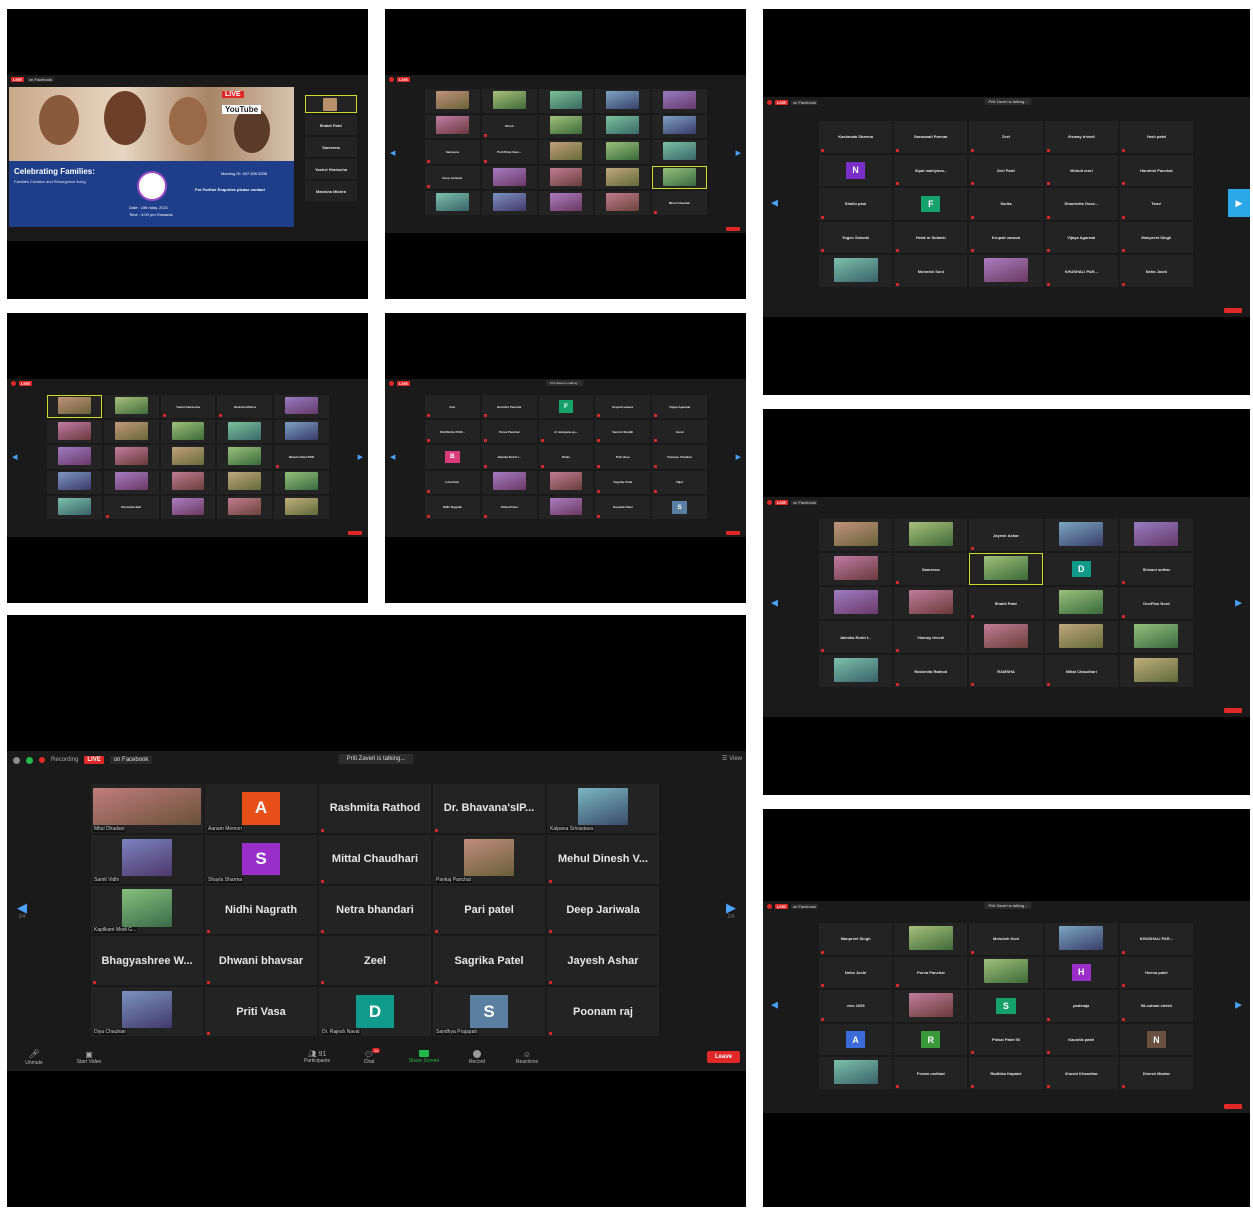  What do you see at coordinates (738, 457) in the screenshot?
I see `next-page-arrow: ▶` at bounding box center [738, 457].